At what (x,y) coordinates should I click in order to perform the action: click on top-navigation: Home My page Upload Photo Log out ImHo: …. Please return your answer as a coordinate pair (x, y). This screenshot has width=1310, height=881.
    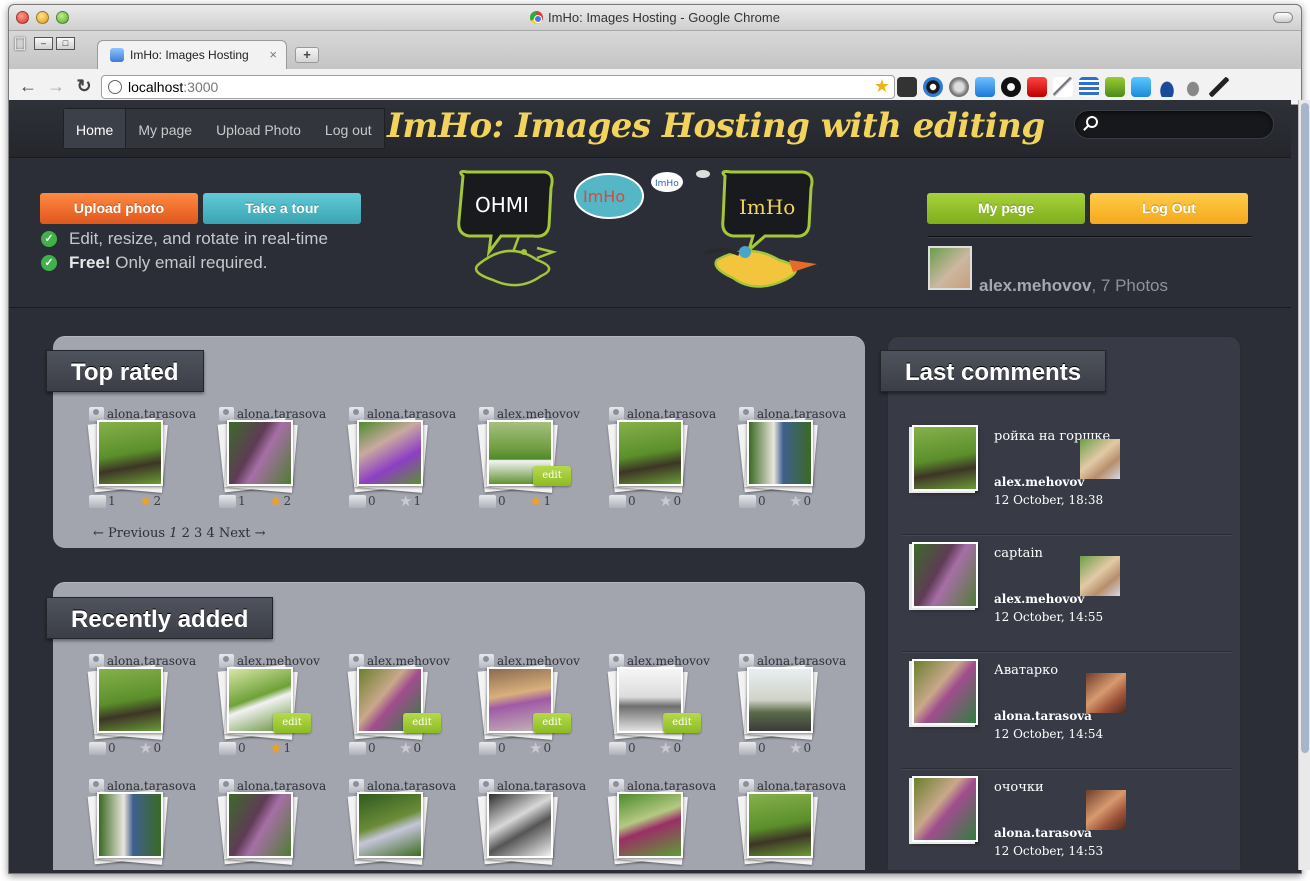
    Looking at the image, I should click on (650, 129).